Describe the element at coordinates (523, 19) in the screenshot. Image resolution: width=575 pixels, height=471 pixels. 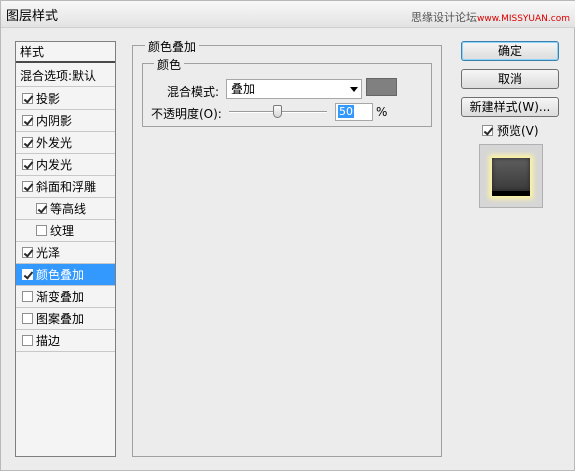
I see `watermark-domain: www.MISSYUAN.com` at that location.